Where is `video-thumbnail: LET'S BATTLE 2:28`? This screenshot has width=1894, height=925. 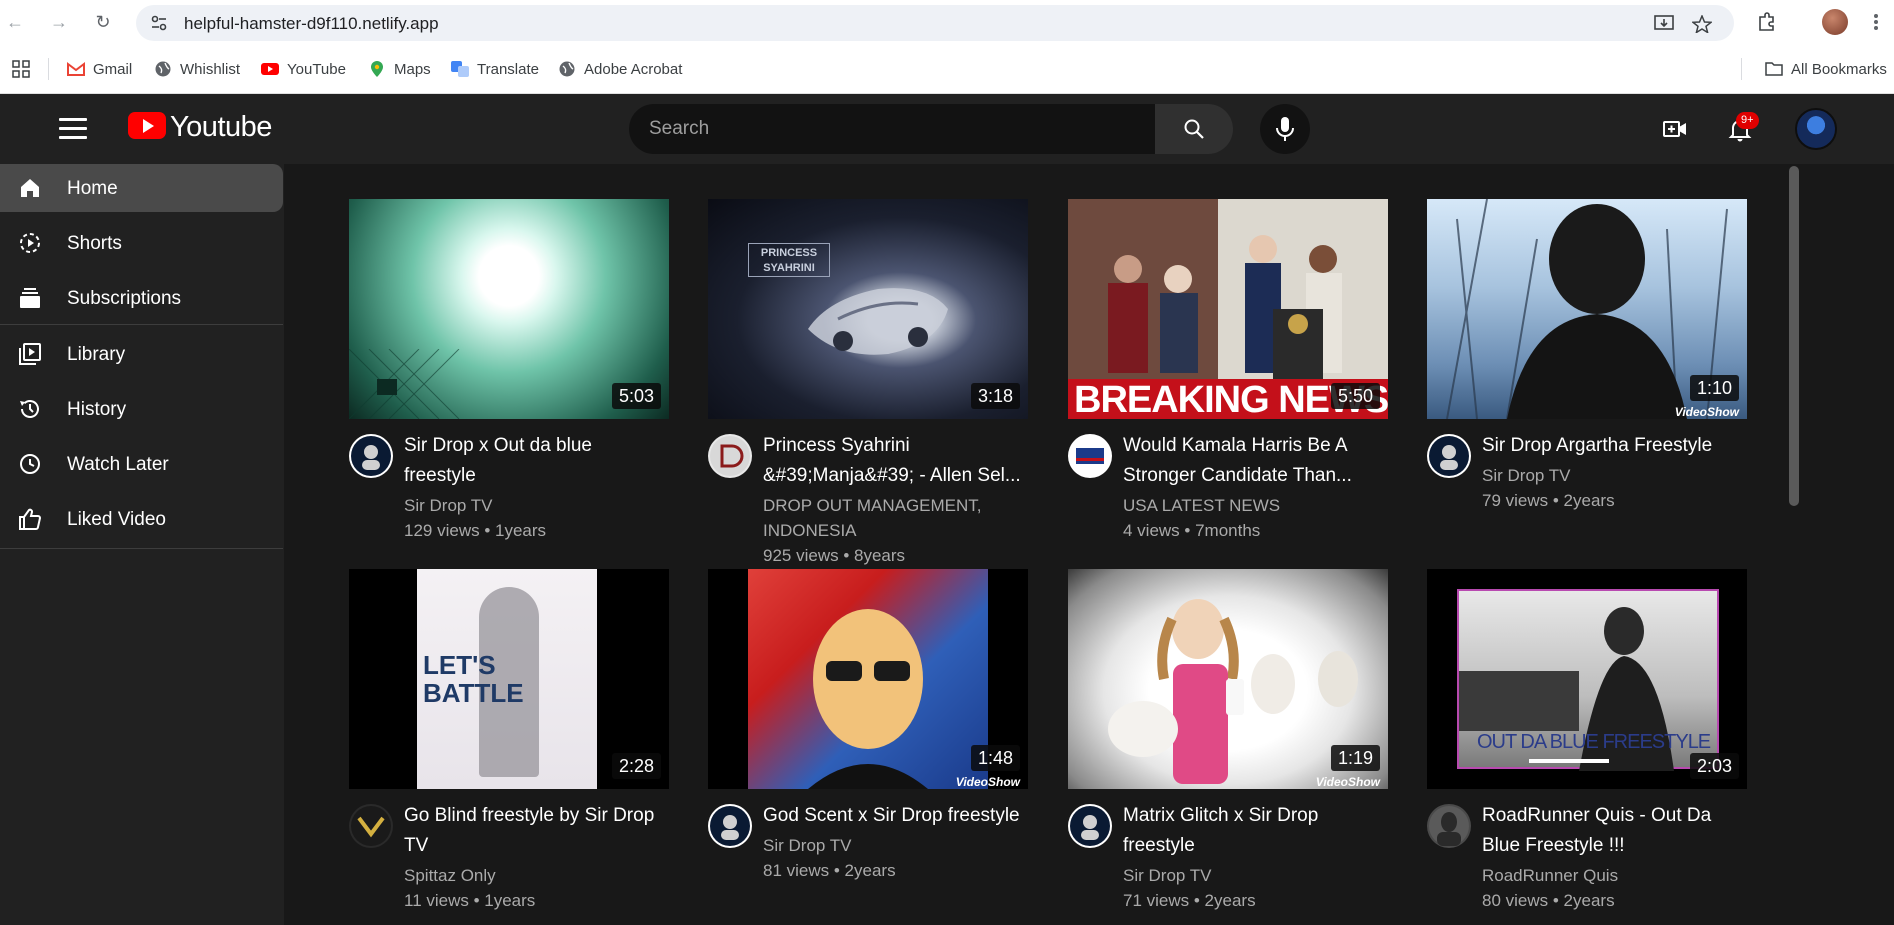
video-thumbnail: LET'S BATTLE 2:28 is located at coordinates (509, 679).